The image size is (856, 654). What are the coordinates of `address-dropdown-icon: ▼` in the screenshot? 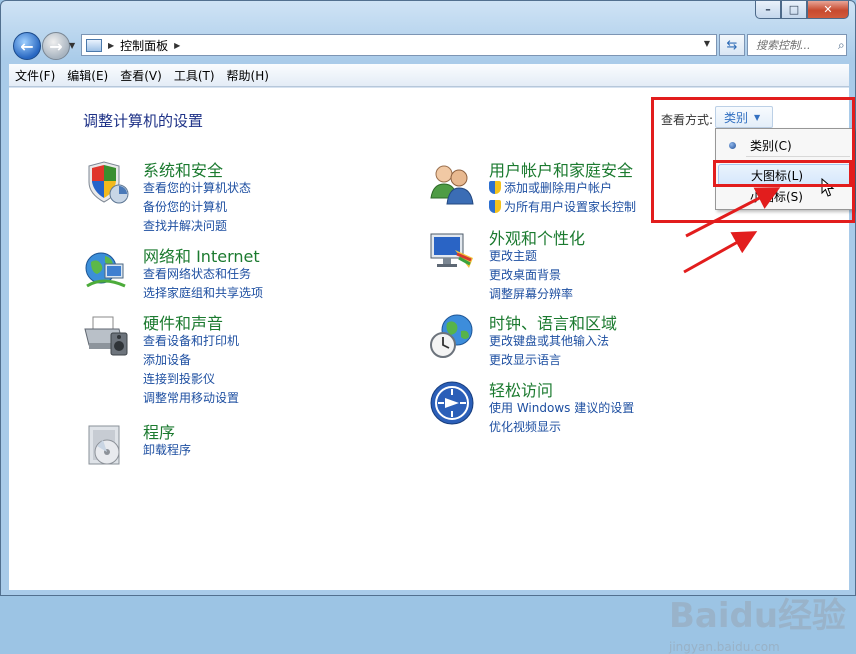 It's located at (707, 43).